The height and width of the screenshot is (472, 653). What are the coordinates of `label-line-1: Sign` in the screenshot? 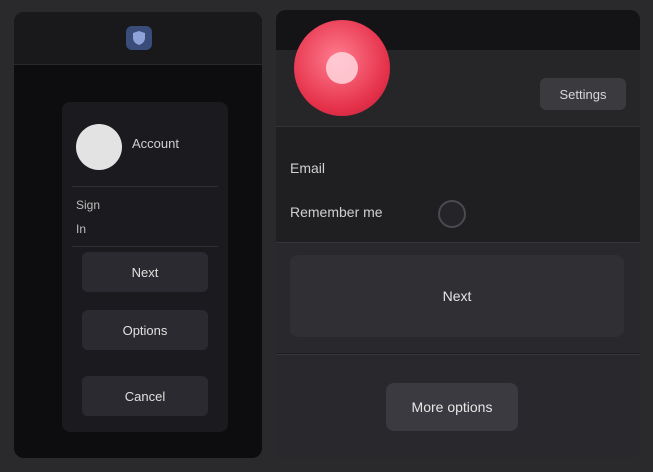 It's located at (88, 205).